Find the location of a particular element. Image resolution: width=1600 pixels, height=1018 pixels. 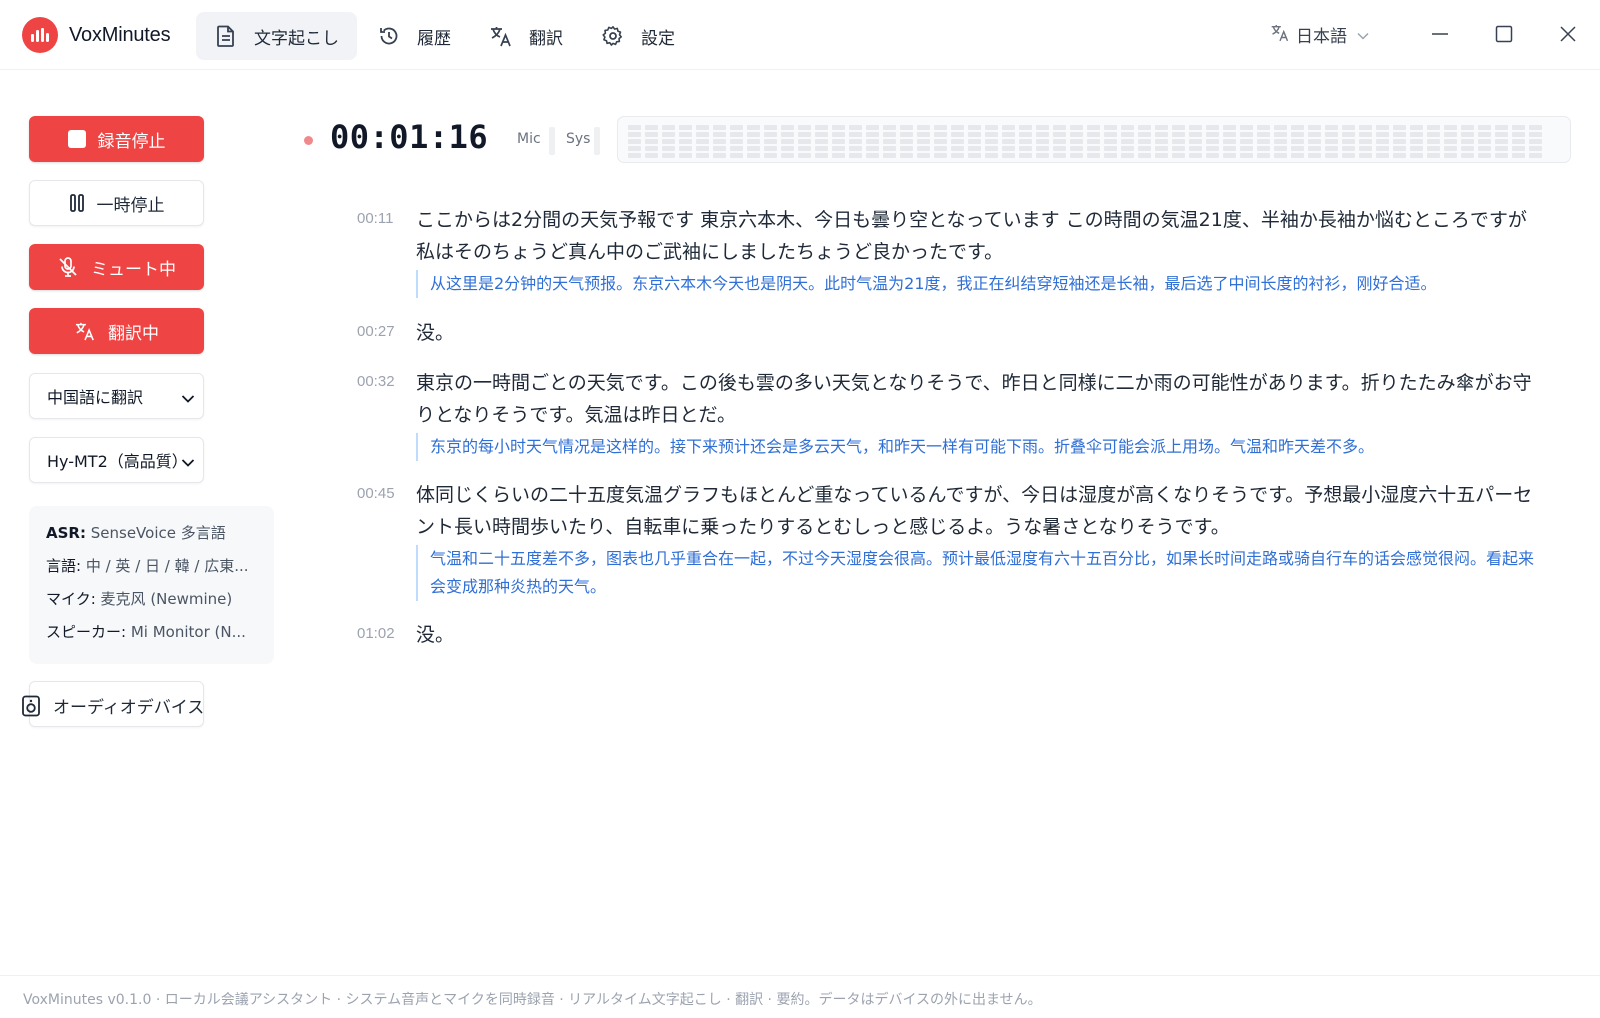

mute-button: ミュート中 is located at coordinates (116, 267).